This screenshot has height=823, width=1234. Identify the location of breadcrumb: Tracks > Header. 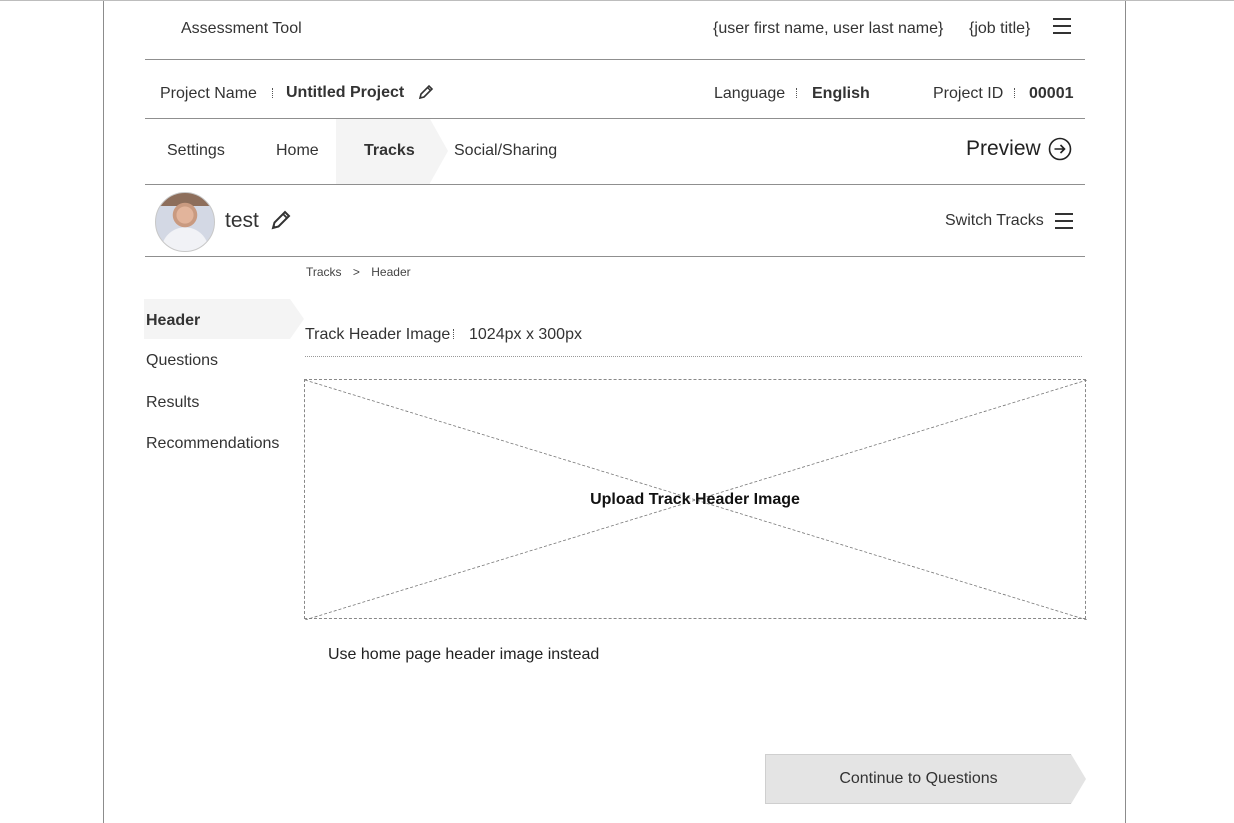
(358, 272).